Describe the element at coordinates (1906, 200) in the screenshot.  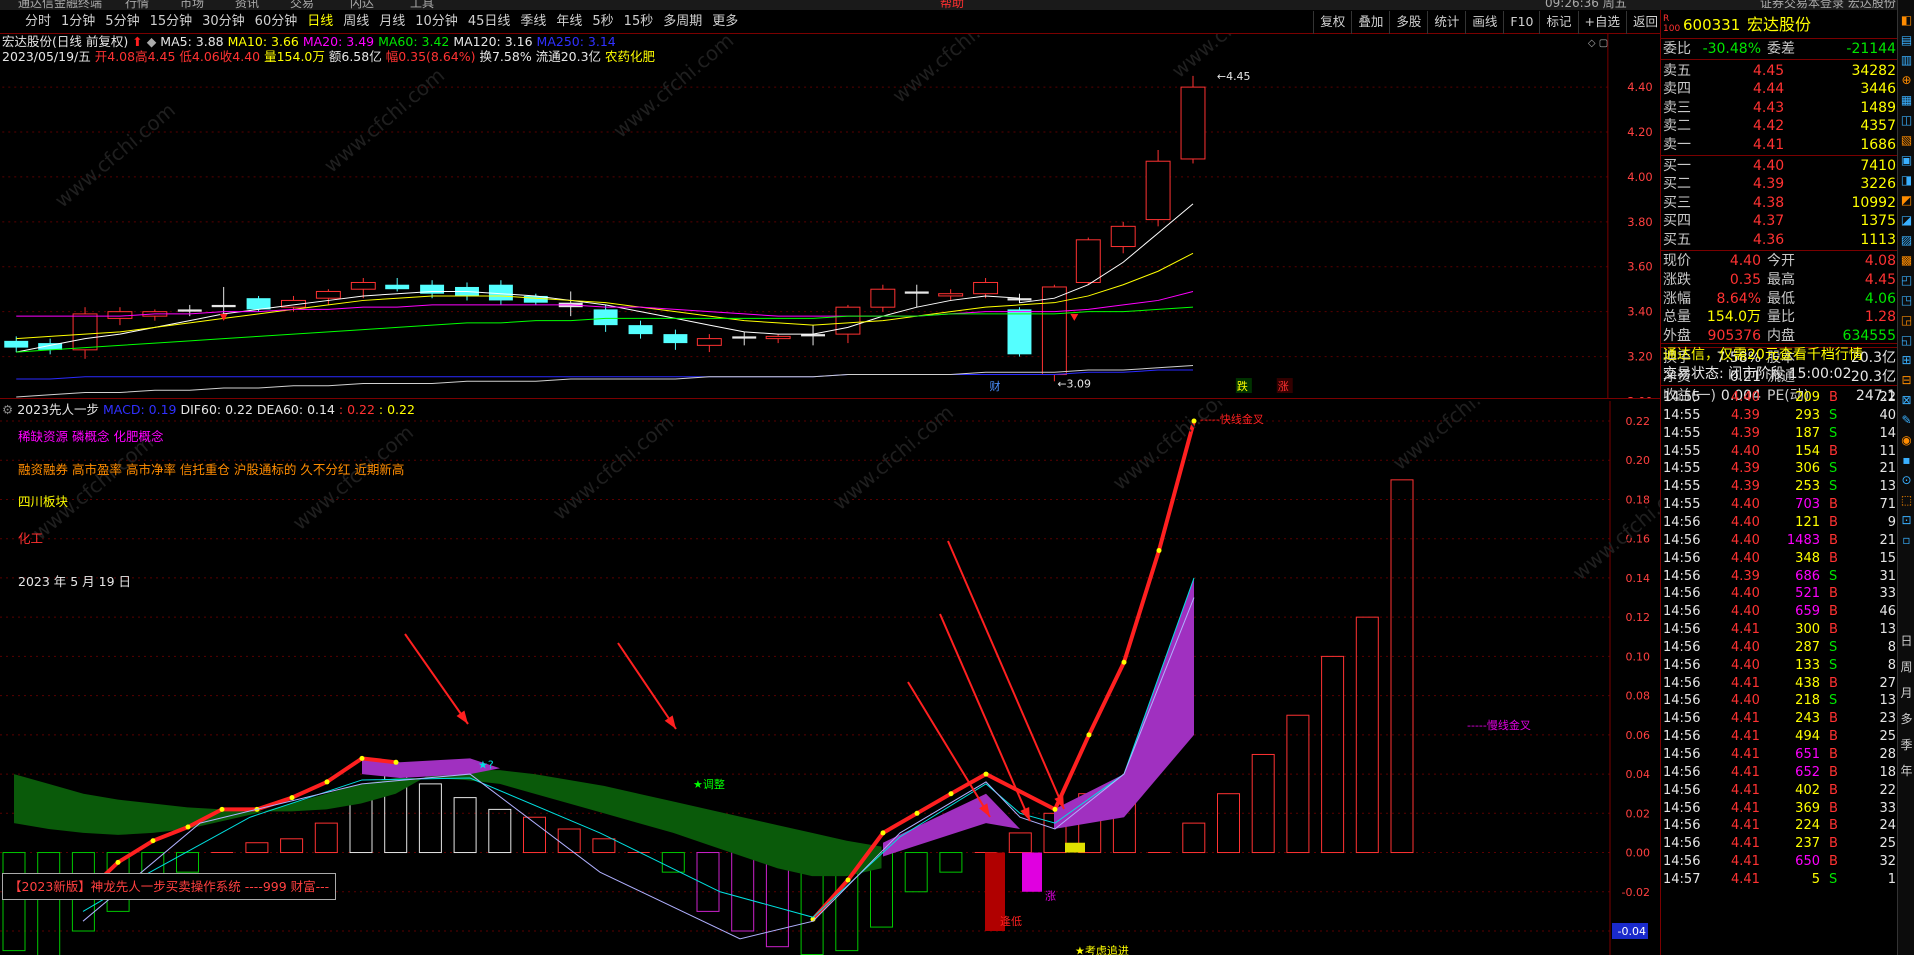
I see `sidebar-tool-icon: ◩` at that location.